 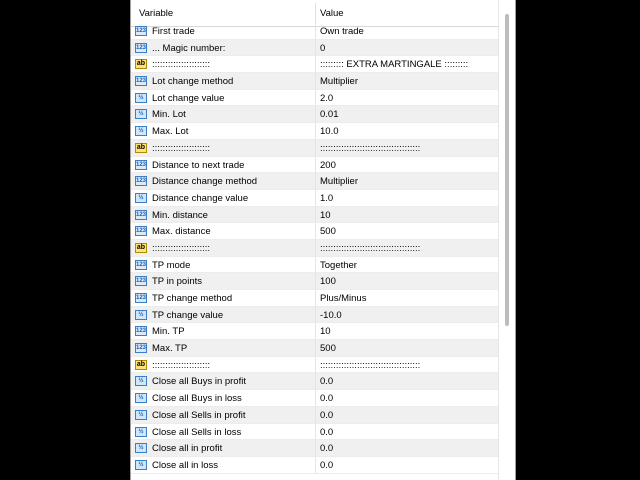 What do you see at coordinates (342, 31) in the screenshot?
I see `parameter-value: Own trade` at bounding box center [342, 31].